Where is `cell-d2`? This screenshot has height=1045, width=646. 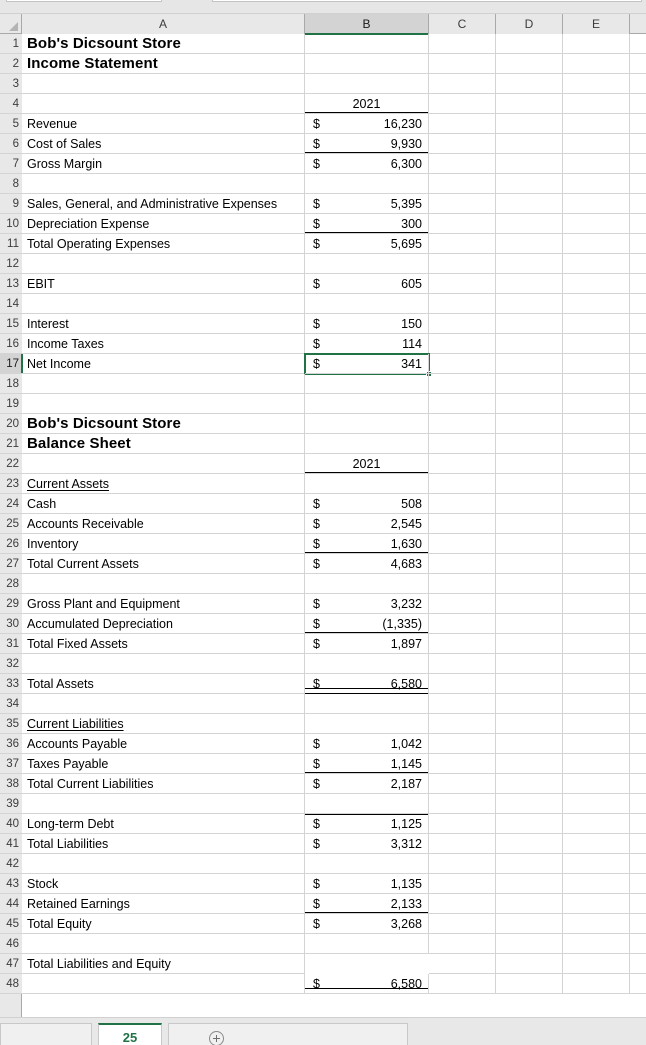
cell-d2 is located at coordinates (529, 64).